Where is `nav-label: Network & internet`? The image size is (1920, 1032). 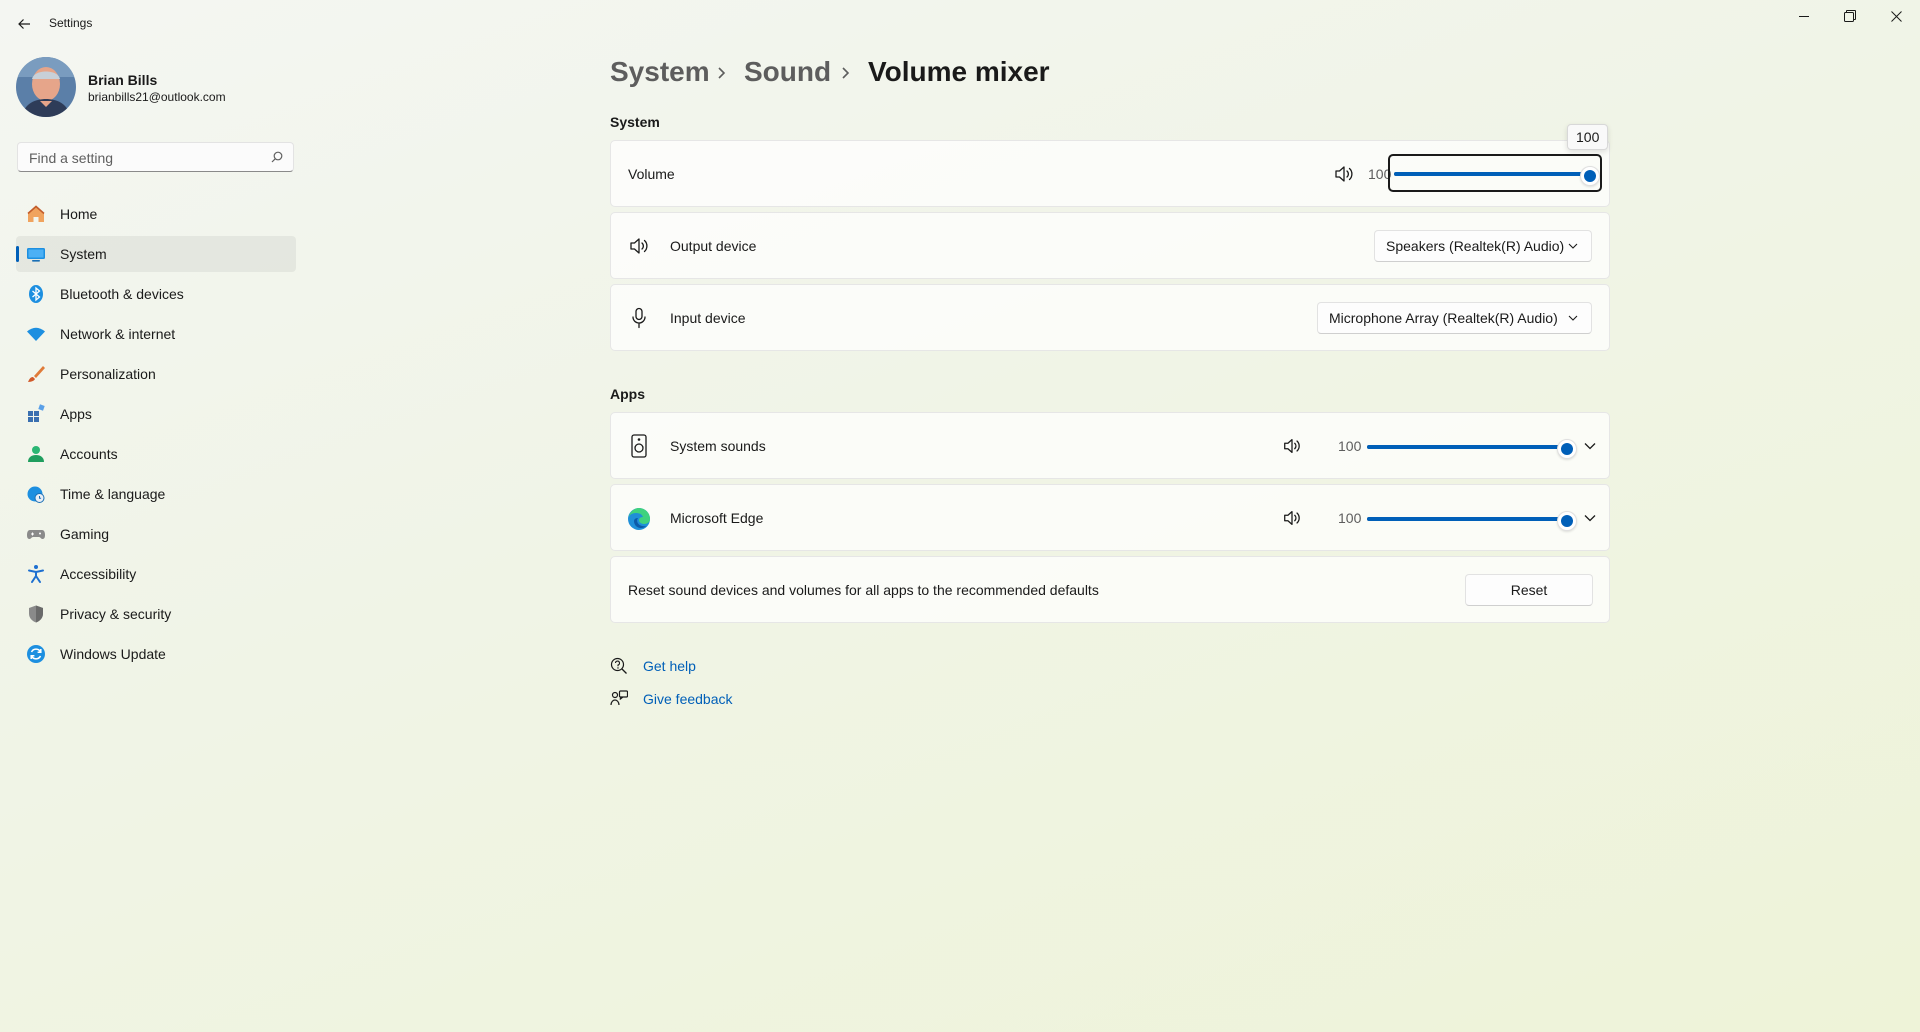 nav-label: Network & internet is located at coordinates (118, 334).